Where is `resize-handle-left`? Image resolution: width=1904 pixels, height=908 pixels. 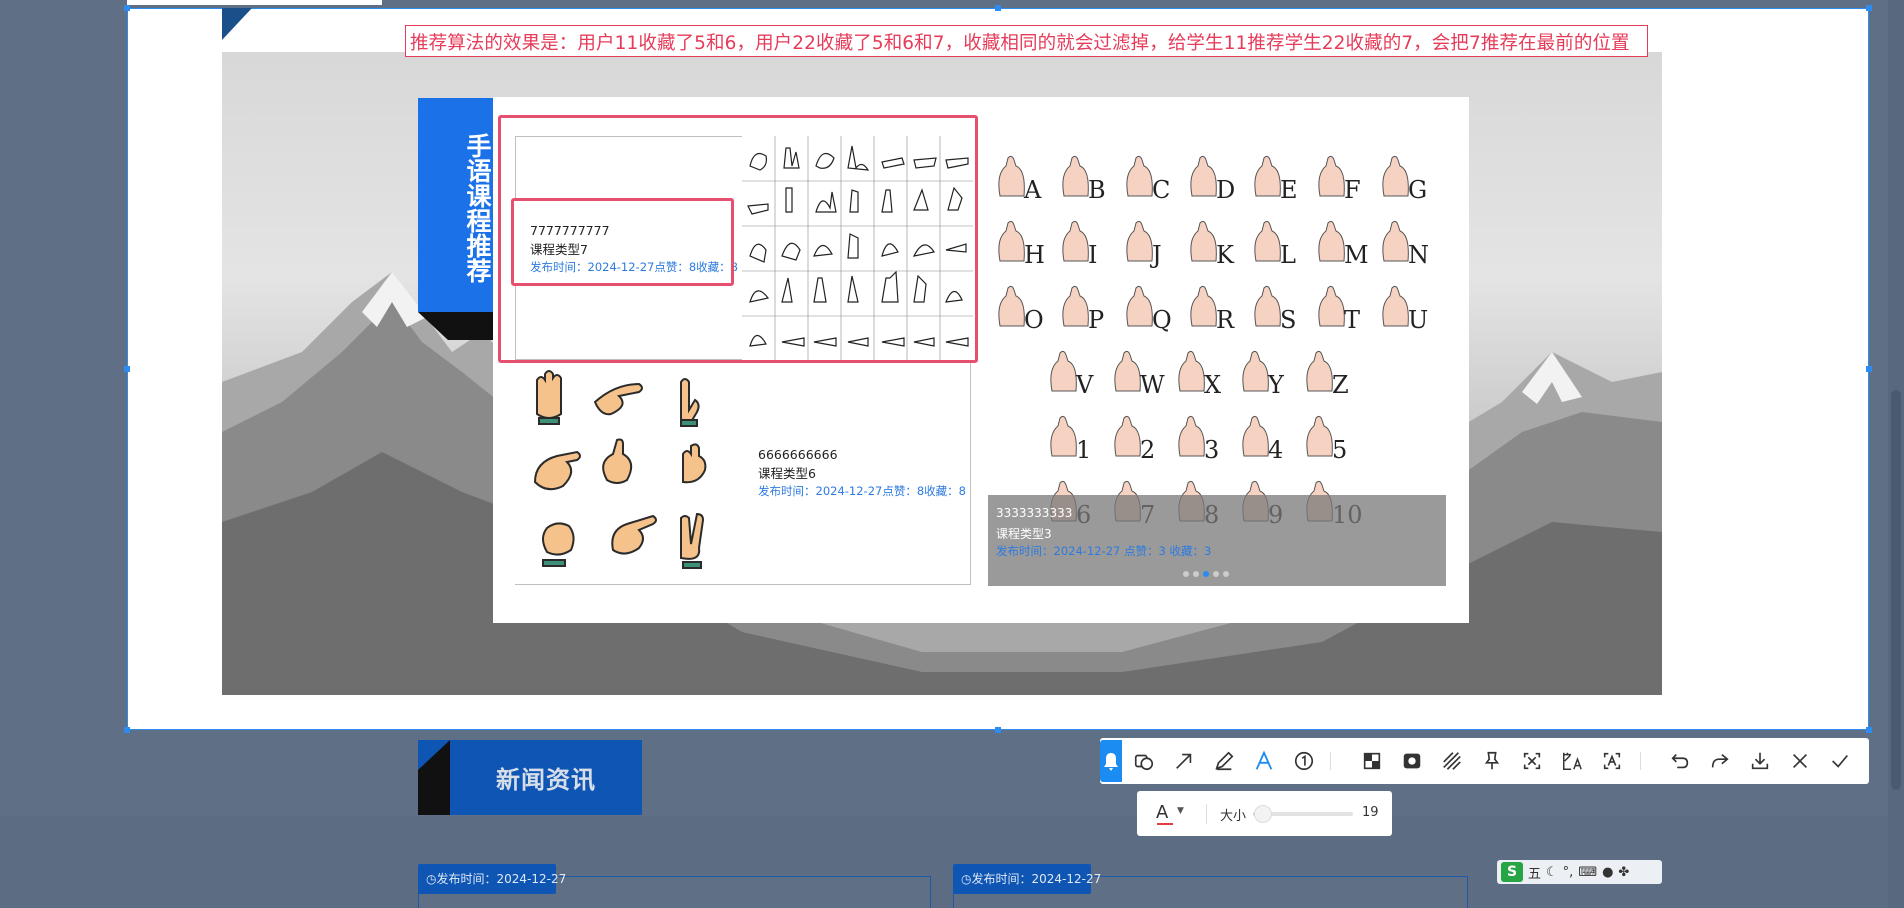 resize-handle-left is located at coordinates (127, 369).